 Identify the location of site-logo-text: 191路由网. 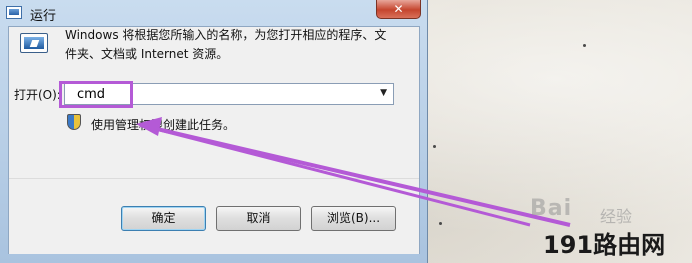
(604, 245).